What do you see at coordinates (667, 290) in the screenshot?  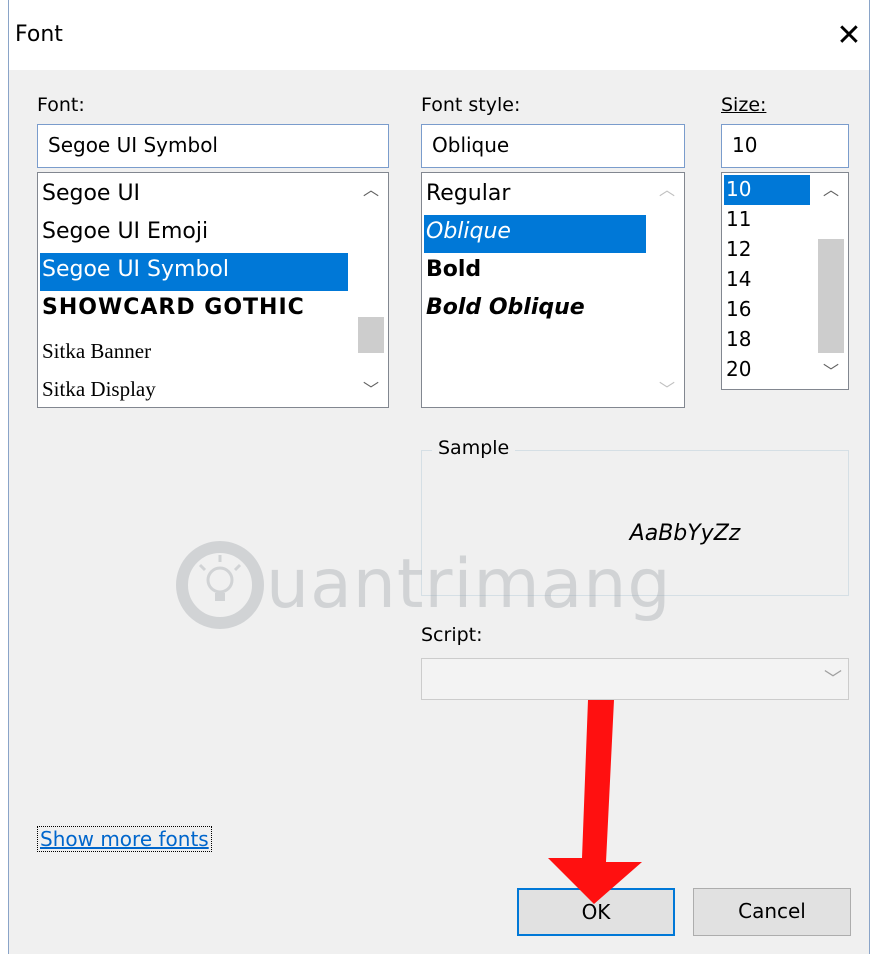 I see `font-style-scrollbar: ︿ ﹀` at bounding box center [667, 290].